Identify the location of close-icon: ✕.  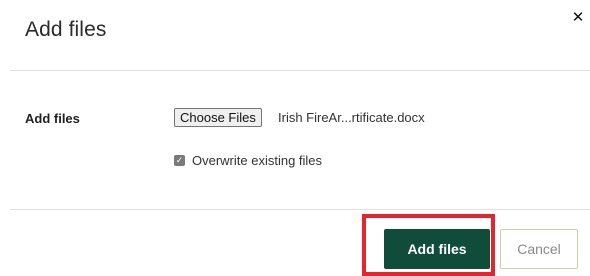
(578, 18).